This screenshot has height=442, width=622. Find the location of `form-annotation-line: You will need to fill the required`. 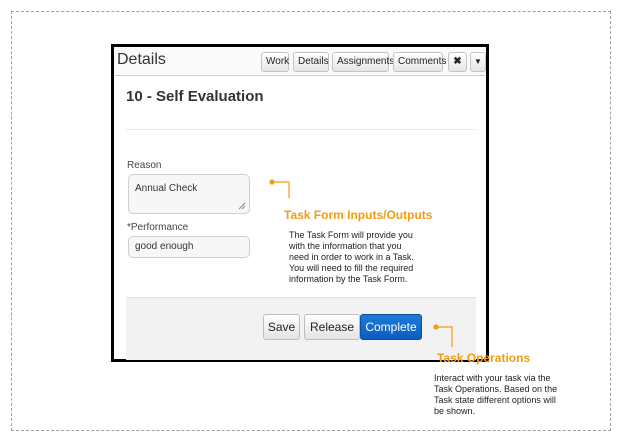

form-annotation-line: You will need to fill the required is located at coordinates (351, 268).